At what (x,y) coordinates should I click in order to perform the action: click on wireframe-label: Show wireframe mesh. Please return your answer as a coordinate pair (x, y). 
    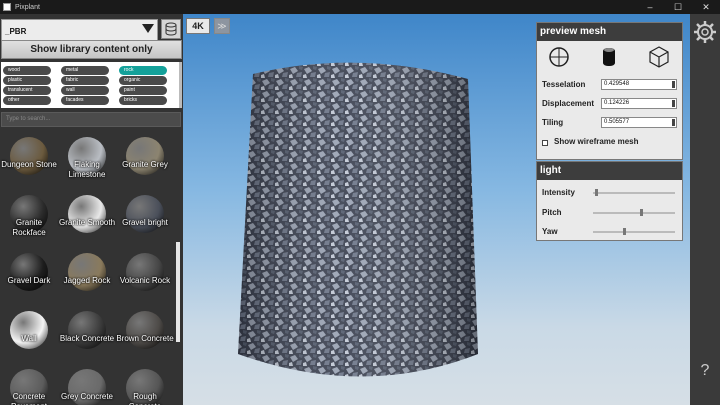
    Looking at the image, I should click on (596, 141).